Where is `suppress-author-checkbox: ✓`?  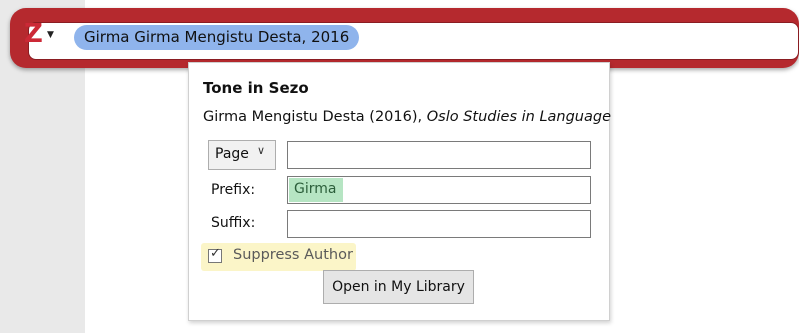 suppress-author-checkbox: ✓ is located at coordinates (215, 254).